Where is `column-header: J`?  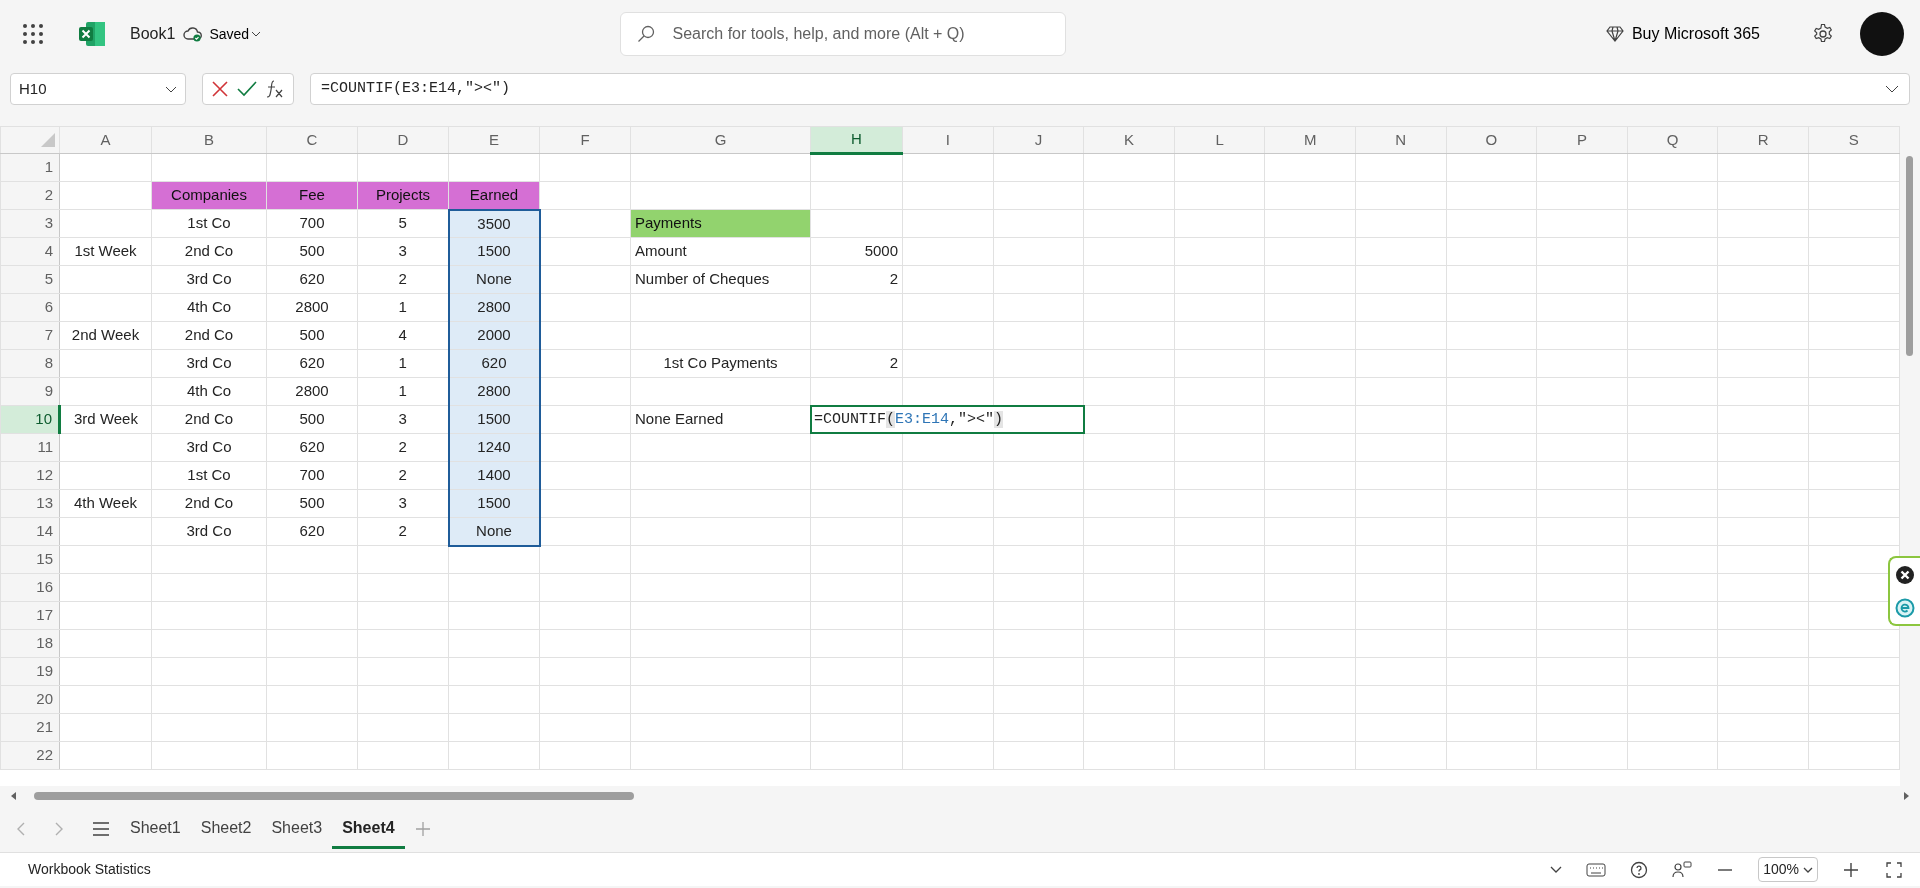 column-header: J is located at coordinates (1038, 140).